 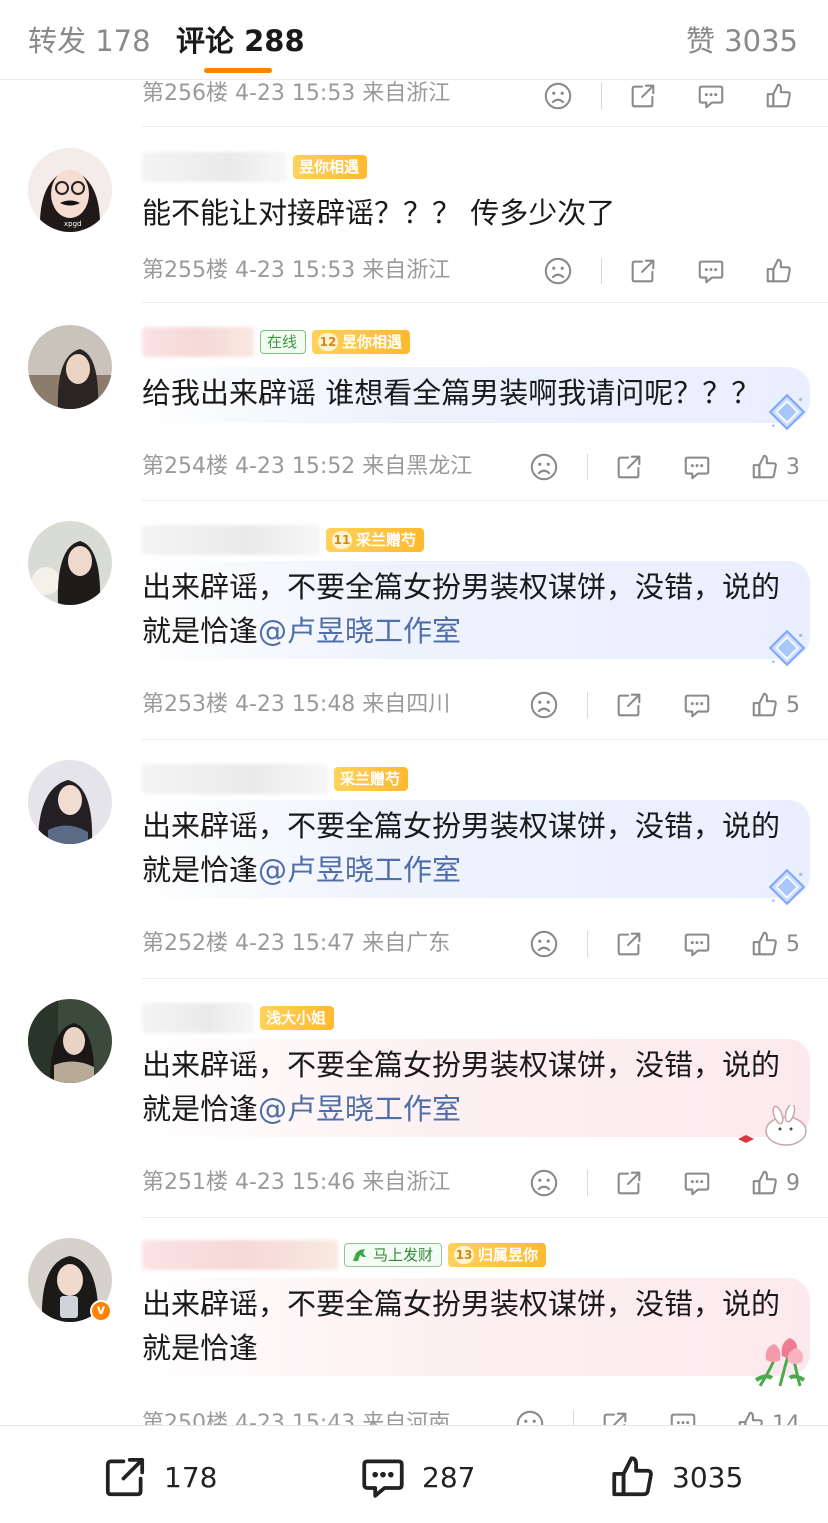 I want to click on comment-actions: 14, so click(x=657, y=1415).